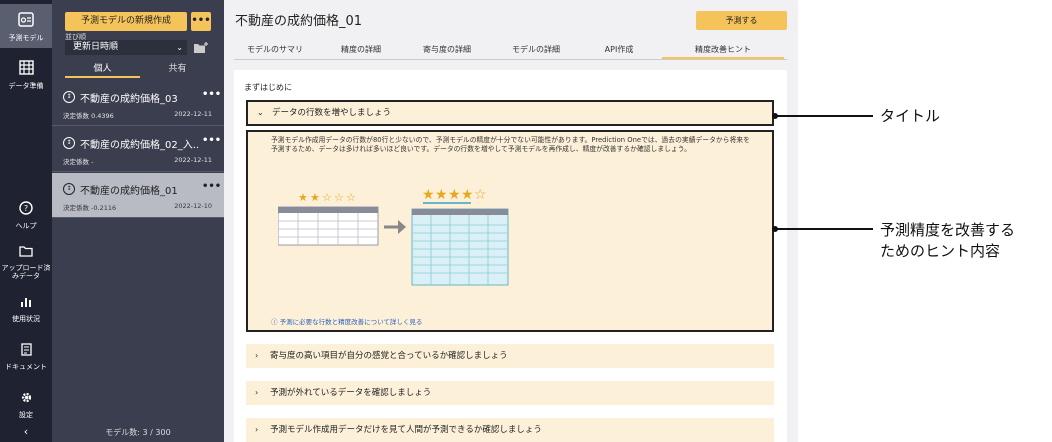 This screenshot has width=1052, height=442. I want to click on model-name: 不動産の成約価格_03, so click(129, 99).